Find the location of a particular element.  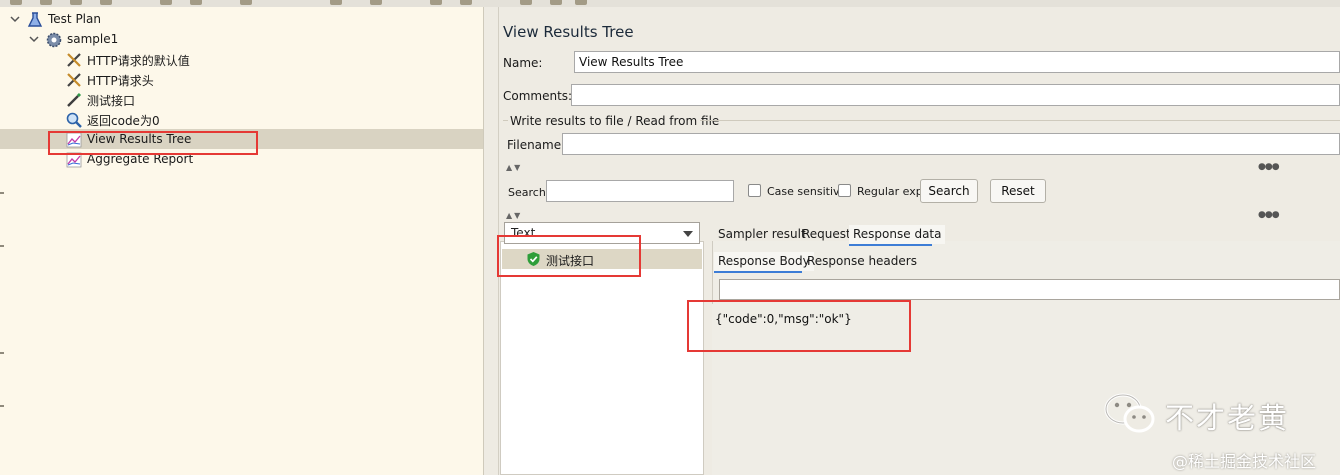

panel-title: View Results Tree is located at coordinates (568, 32).